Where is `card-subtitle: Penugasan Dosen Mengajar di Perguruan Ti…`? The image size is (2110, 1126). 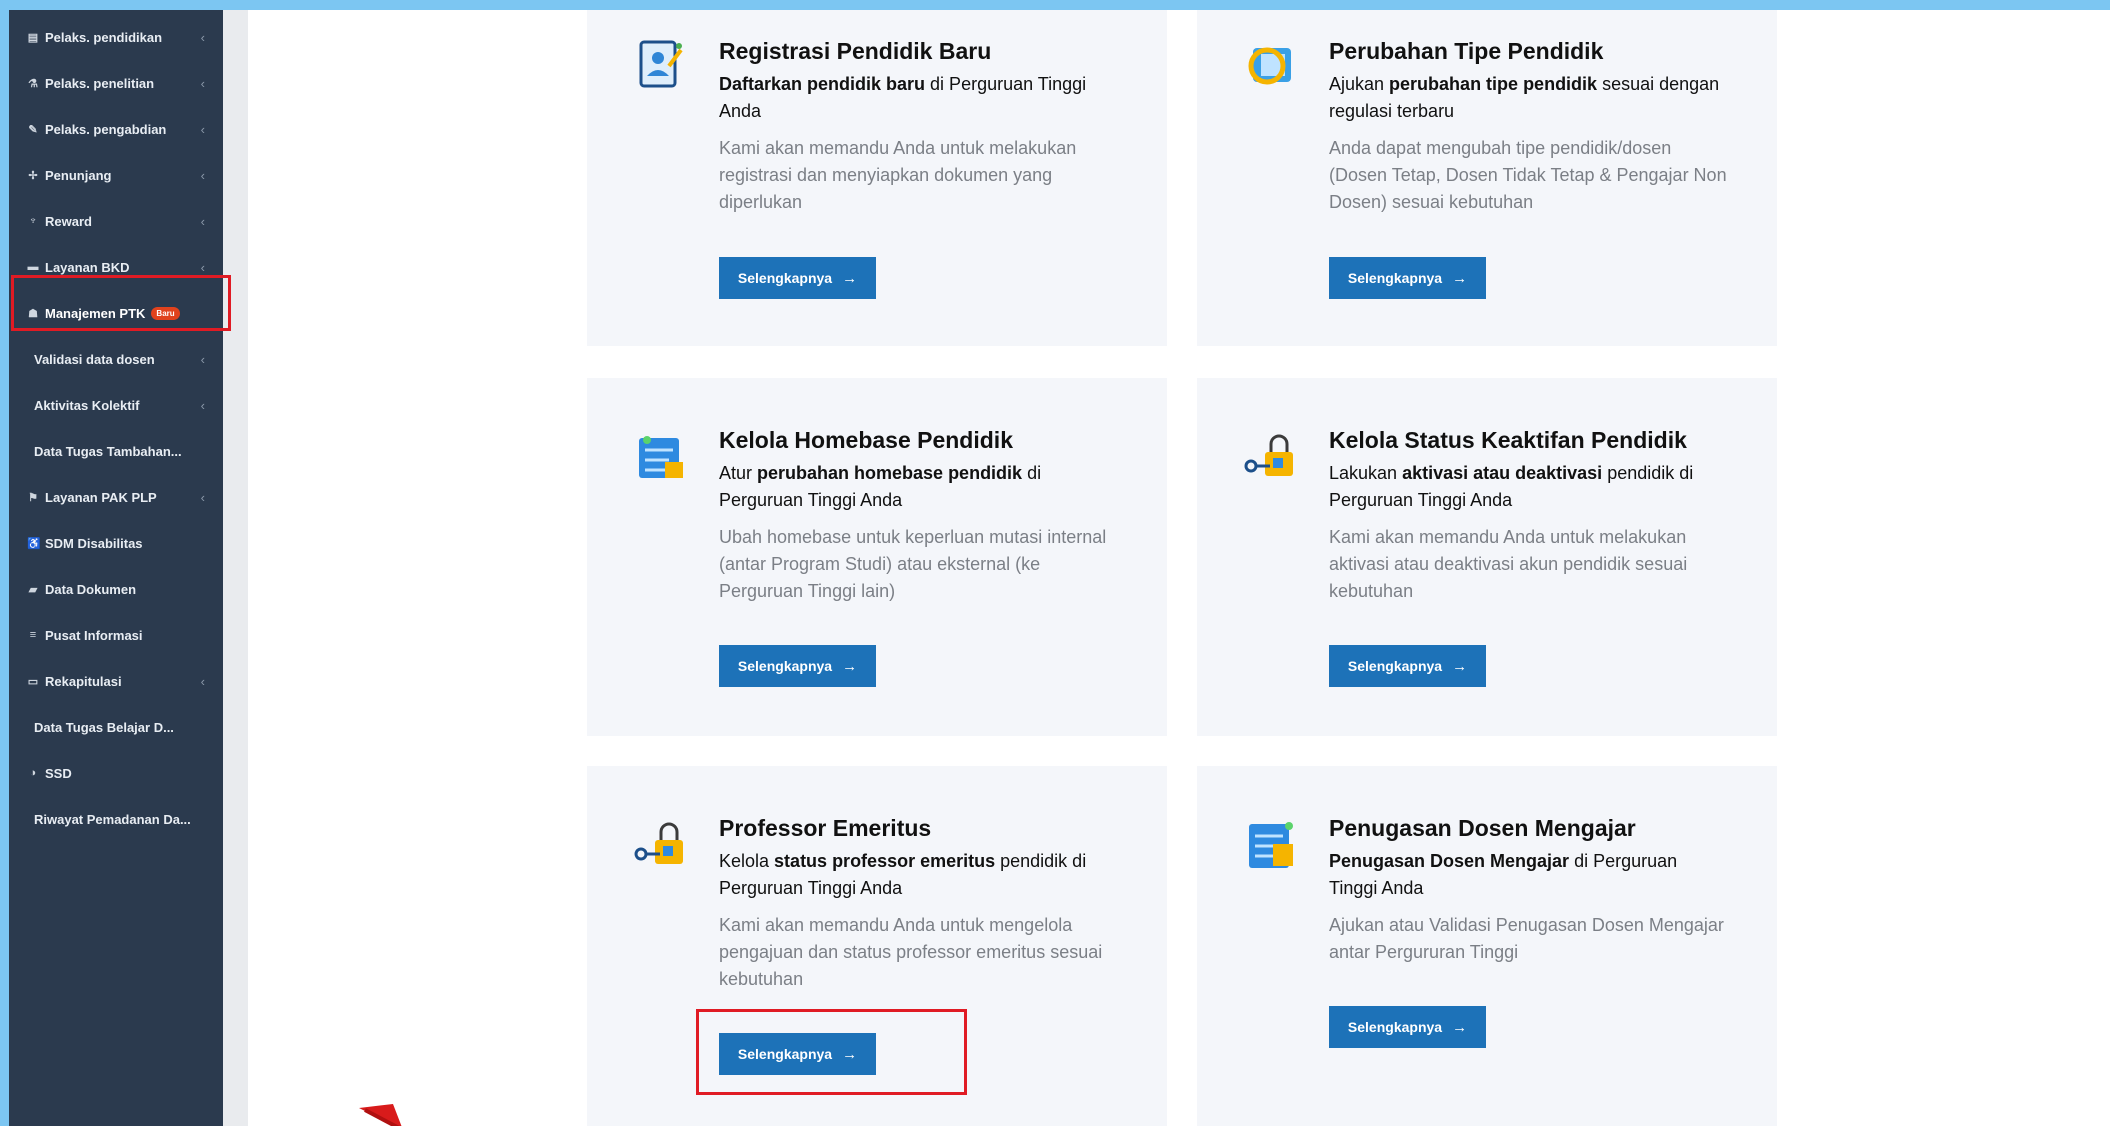
card-subtitle: Penugasan Dosen Mengajar di Perguruan Ti… is located at coordinates (1529, 875).